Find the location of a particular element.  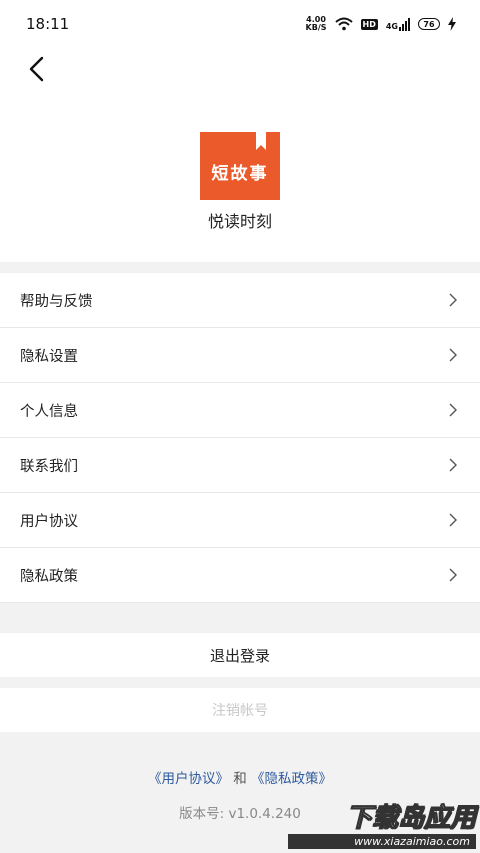

battery-level: 76 is located at coordinates (429, 24).